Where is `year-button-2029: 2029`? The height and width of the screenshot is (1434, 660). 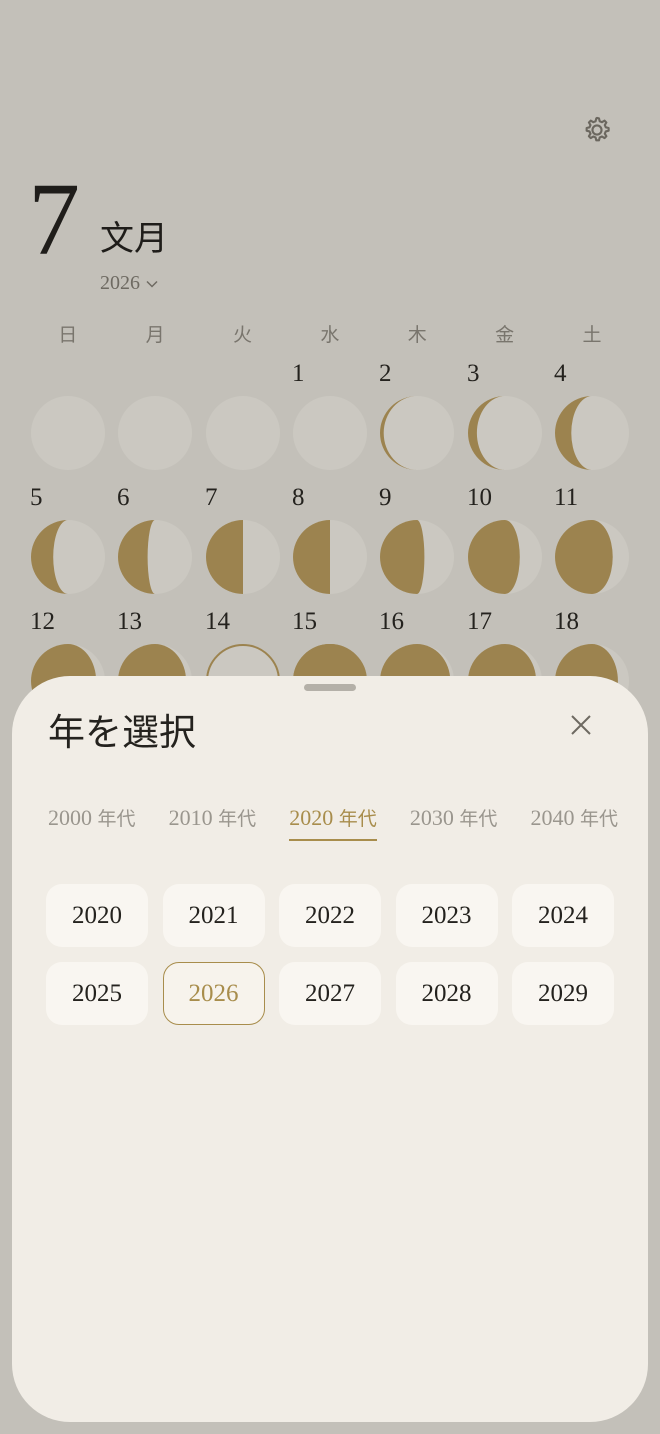 year-button-2029: 2029 is located at coordinates (563, 993).